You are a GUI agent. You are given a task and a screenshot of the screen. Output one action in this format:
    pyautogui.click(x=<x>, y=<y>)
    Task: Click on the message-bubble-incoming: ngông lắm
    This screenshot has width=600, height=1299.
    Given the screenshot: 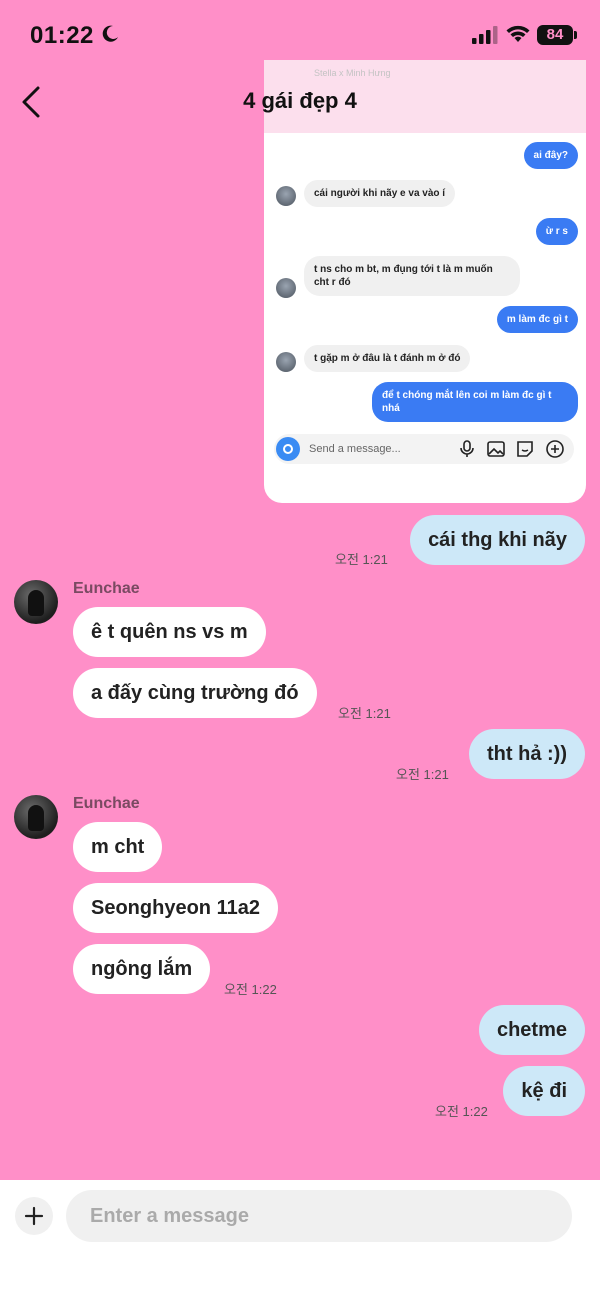 What is the action you would take?
    pyautogui.click(x=142, y=969)
    